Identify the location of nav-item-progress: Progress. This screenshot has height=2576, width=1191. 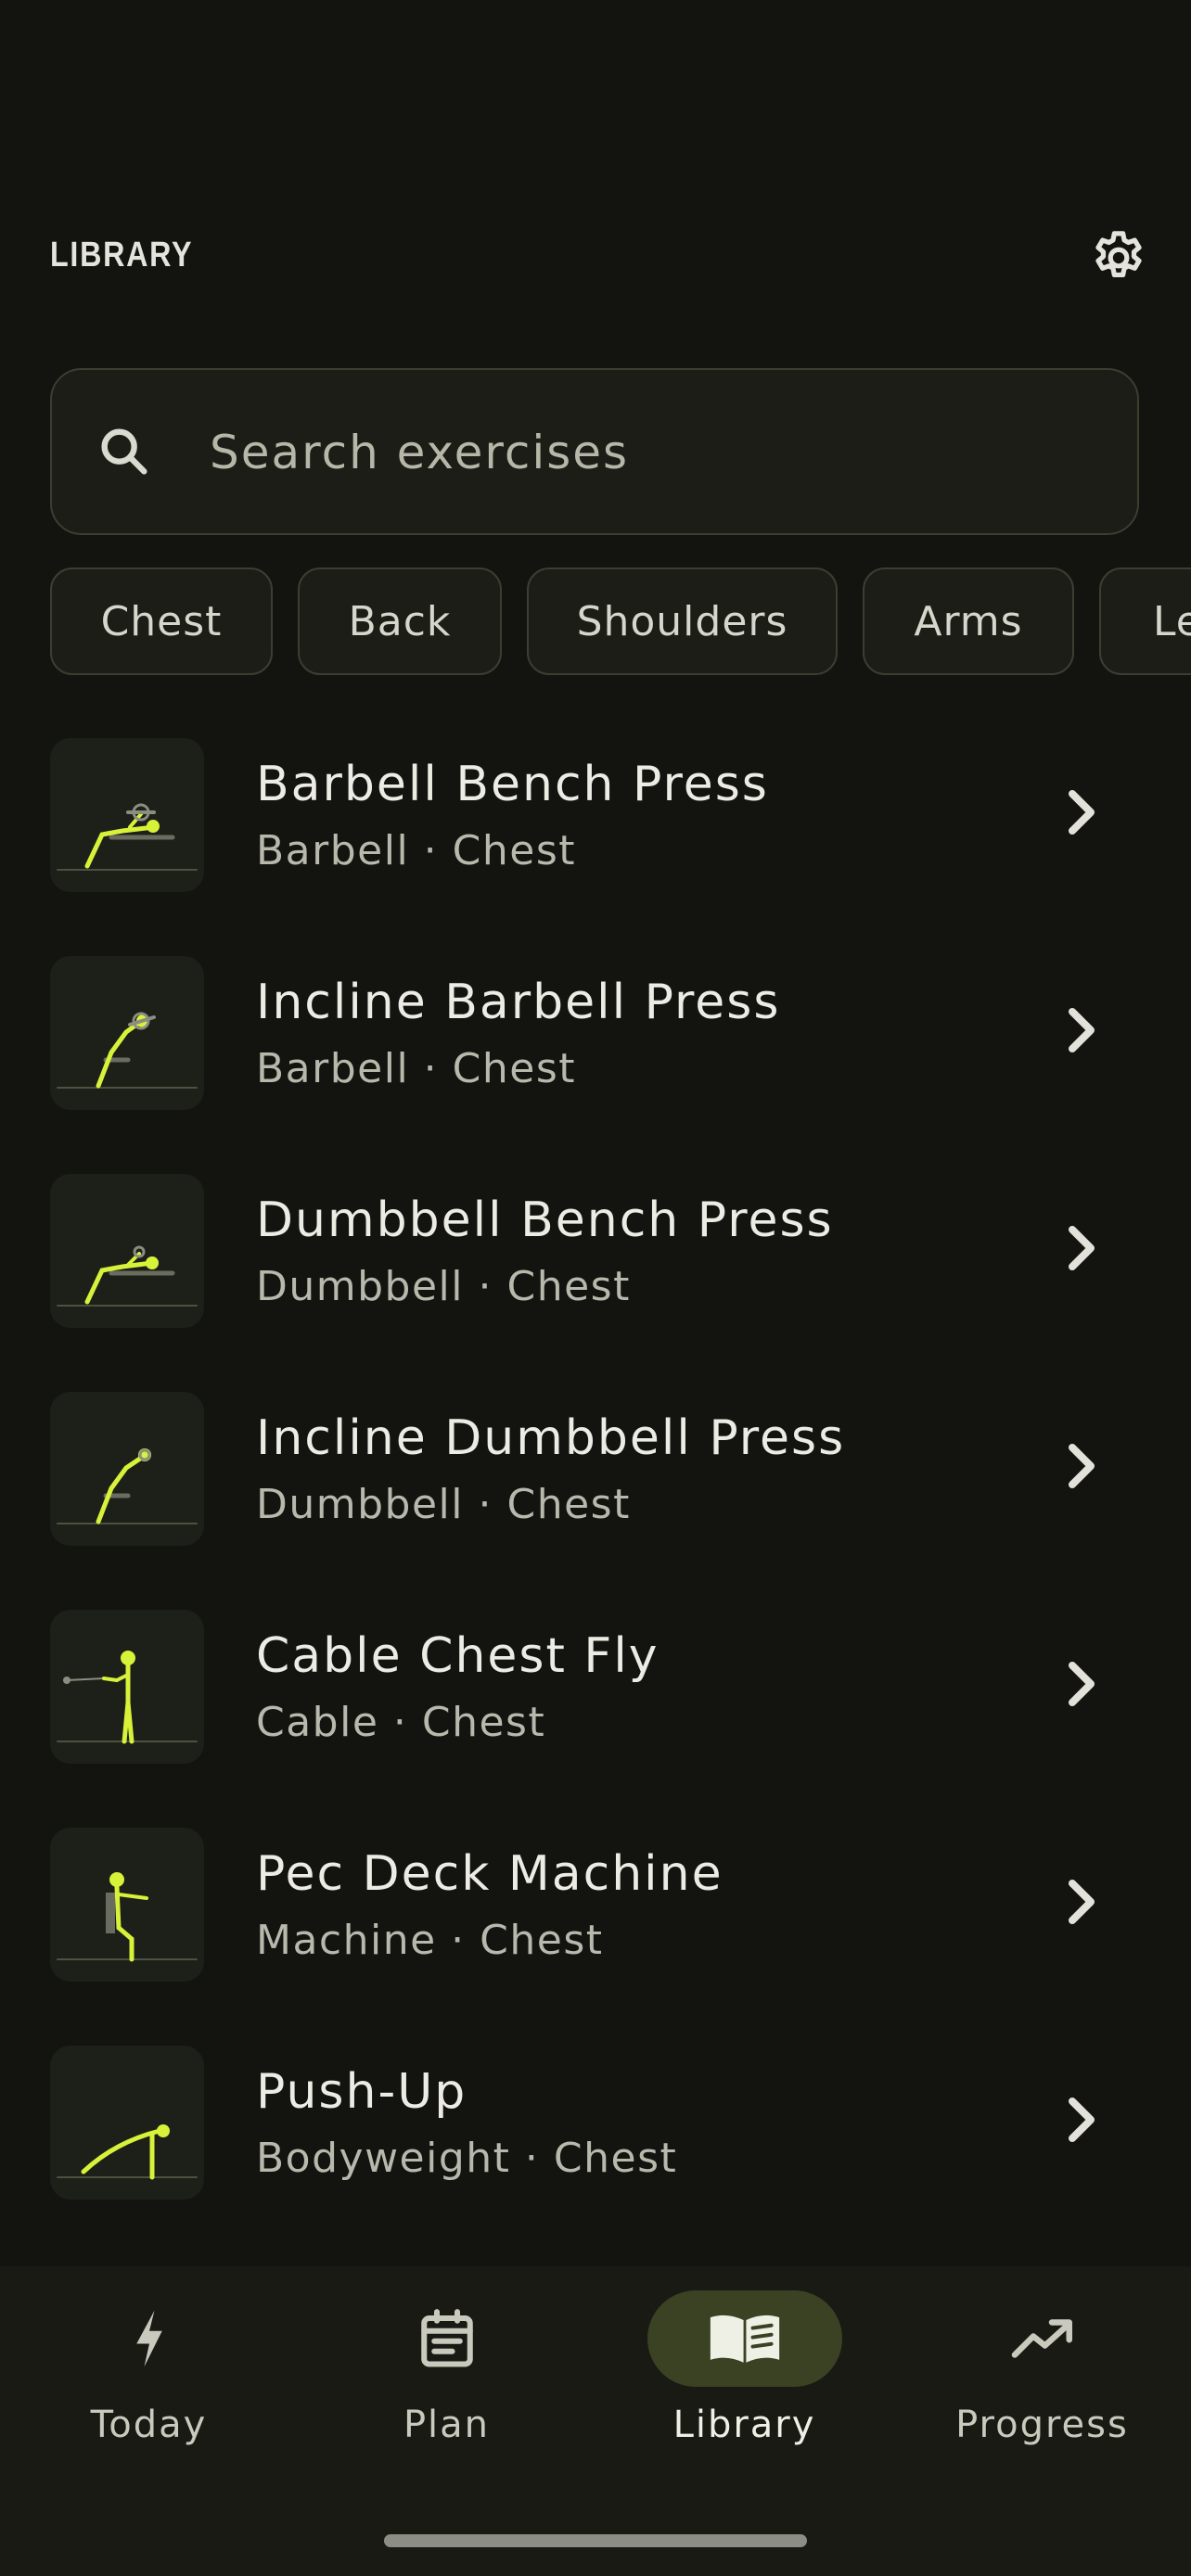
(1042, 2359).